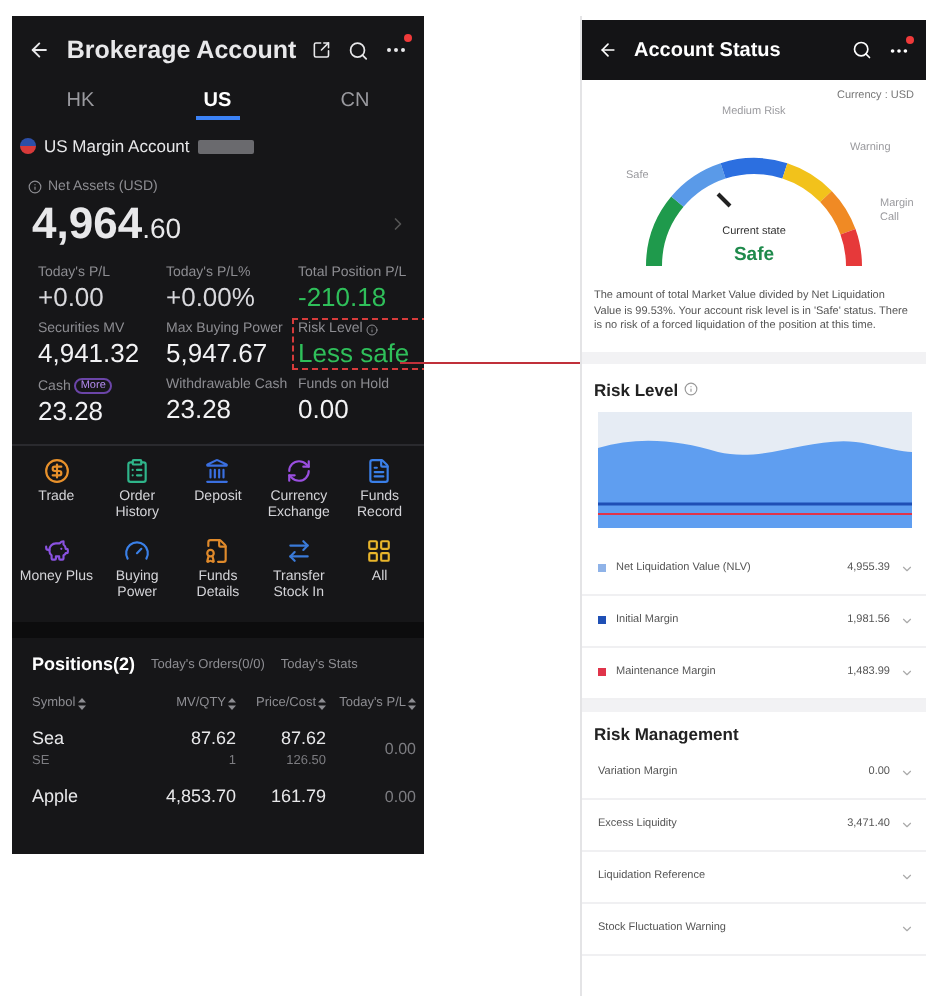  I want to click on stat-value: +0.00, so click(72, 297).